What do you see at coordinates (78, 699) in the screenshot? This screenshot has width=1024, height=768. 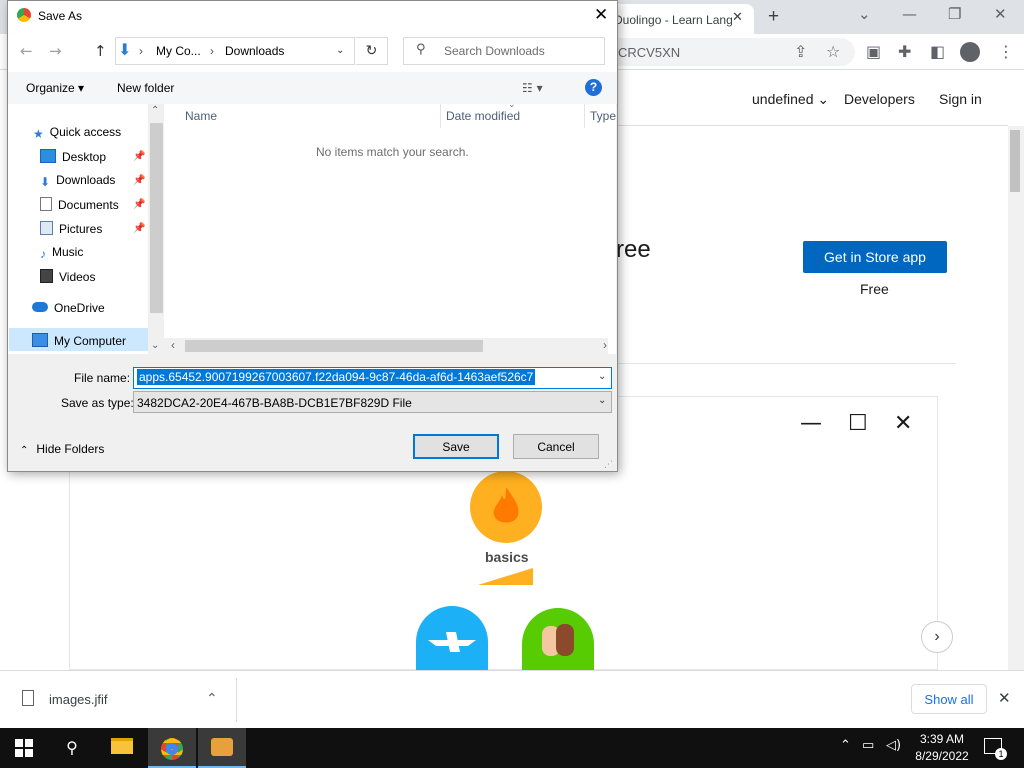 I see `download-item: images.jfif` at bounding box center [78, 699].